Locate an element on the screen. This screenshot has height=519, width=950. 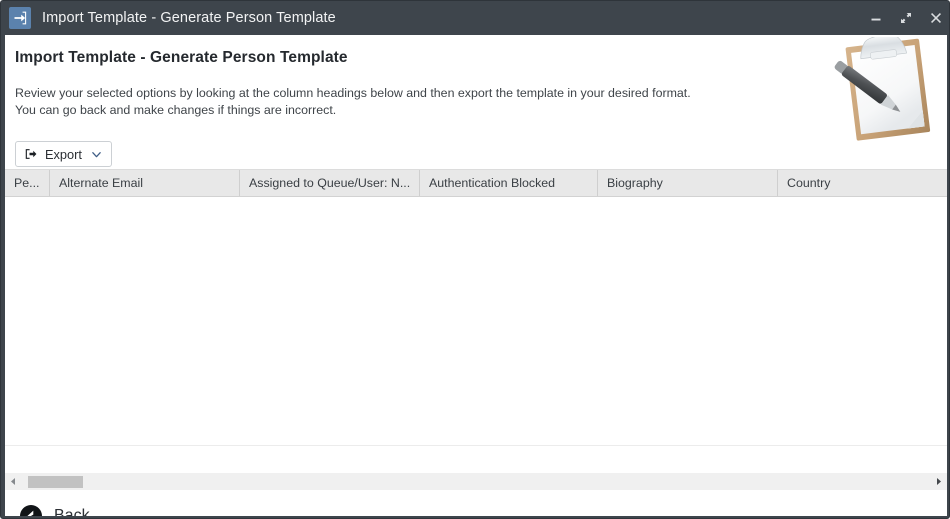
column-header-alternate-email: Alternate Email is located at coordinates (145, 183).